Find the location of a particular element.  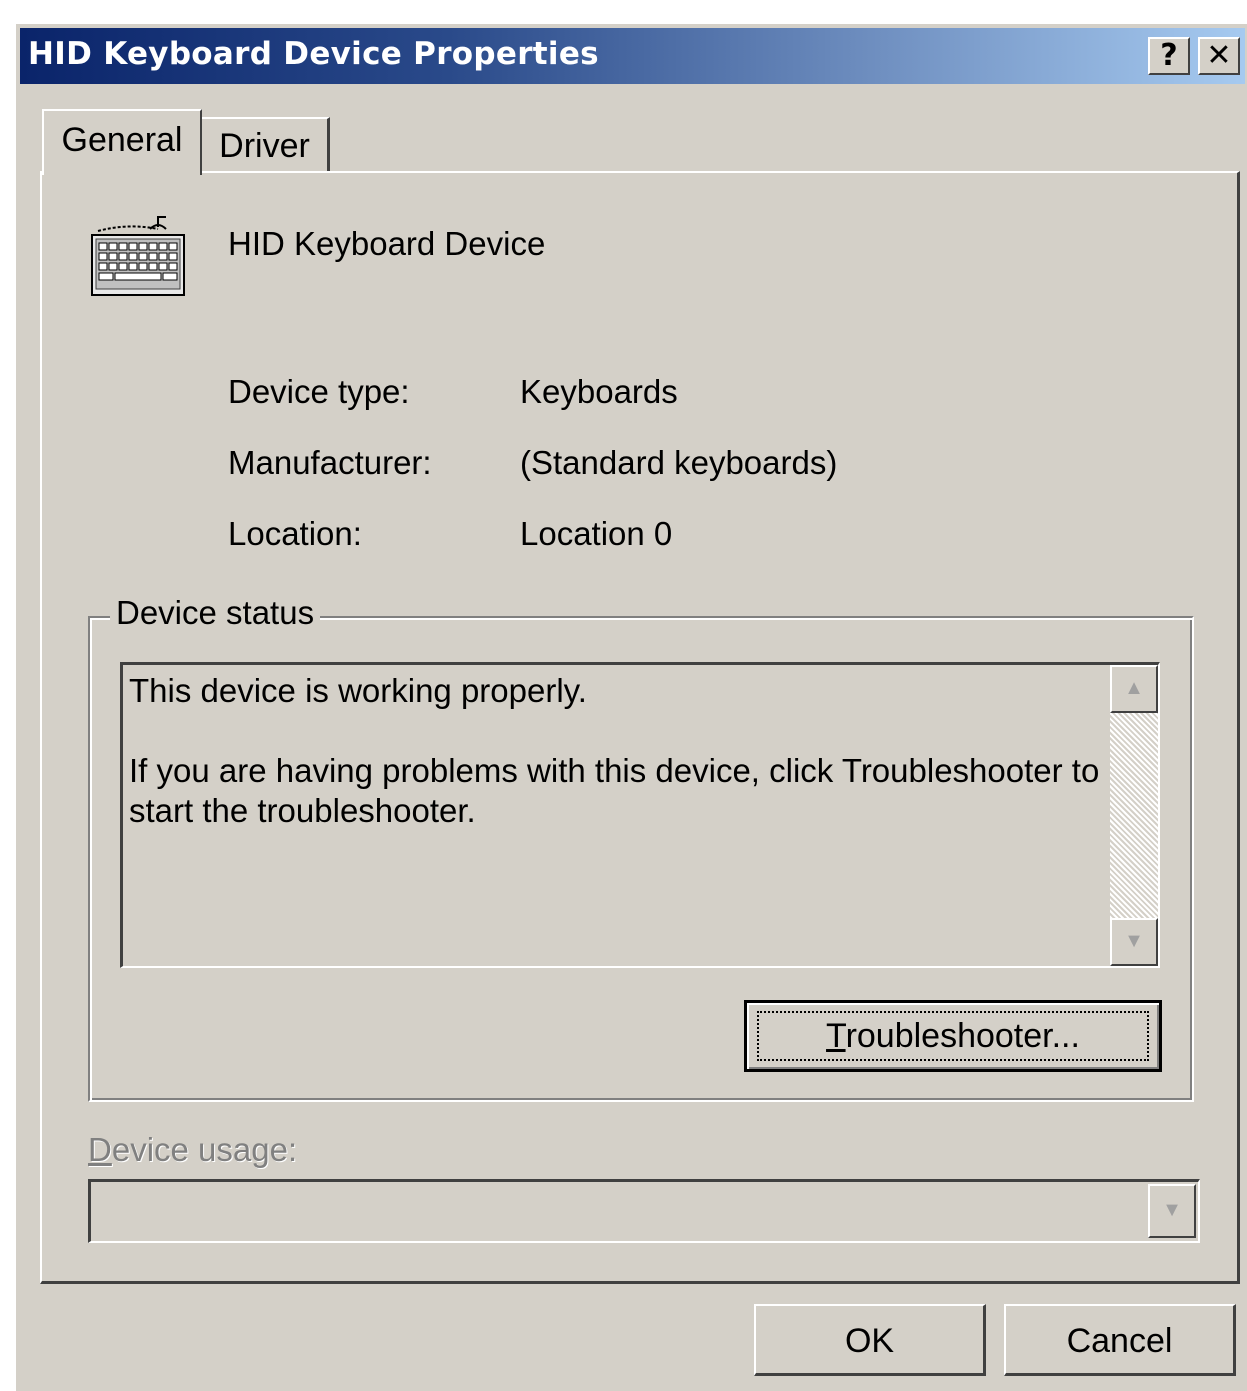

location-label: Location: is located at coordinates (295, 533).